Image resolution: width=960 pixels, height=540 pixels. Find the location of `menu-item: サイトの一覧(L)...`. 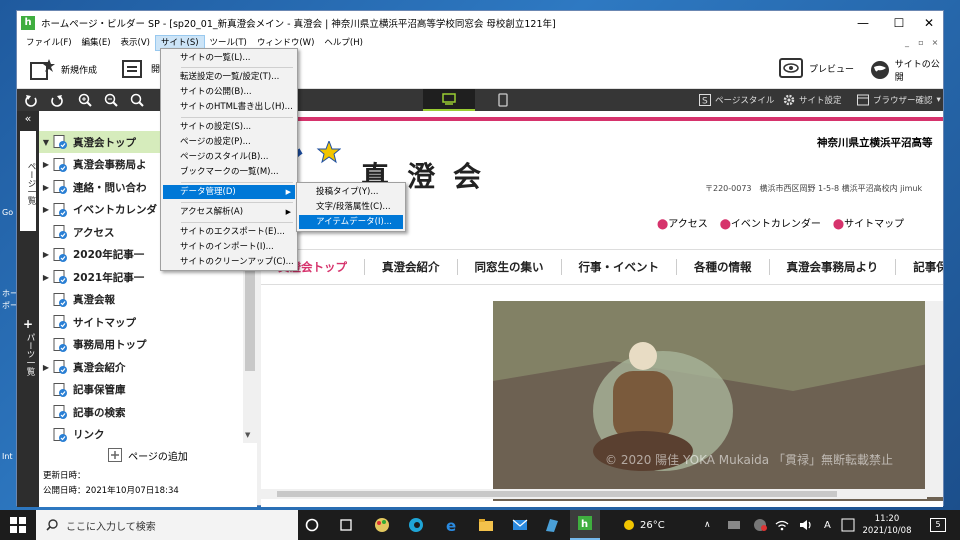

menu-item: サイトの一覧(L)... is located at coordinates (229, 58).